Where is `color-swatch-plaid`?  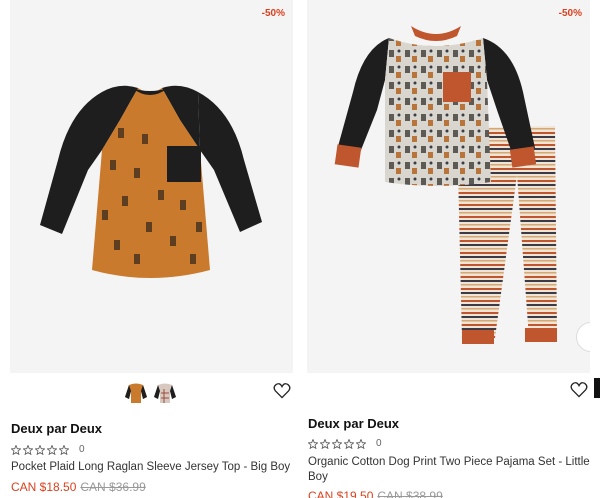 color-swatch-plaid is located at coordinates (165, 392).